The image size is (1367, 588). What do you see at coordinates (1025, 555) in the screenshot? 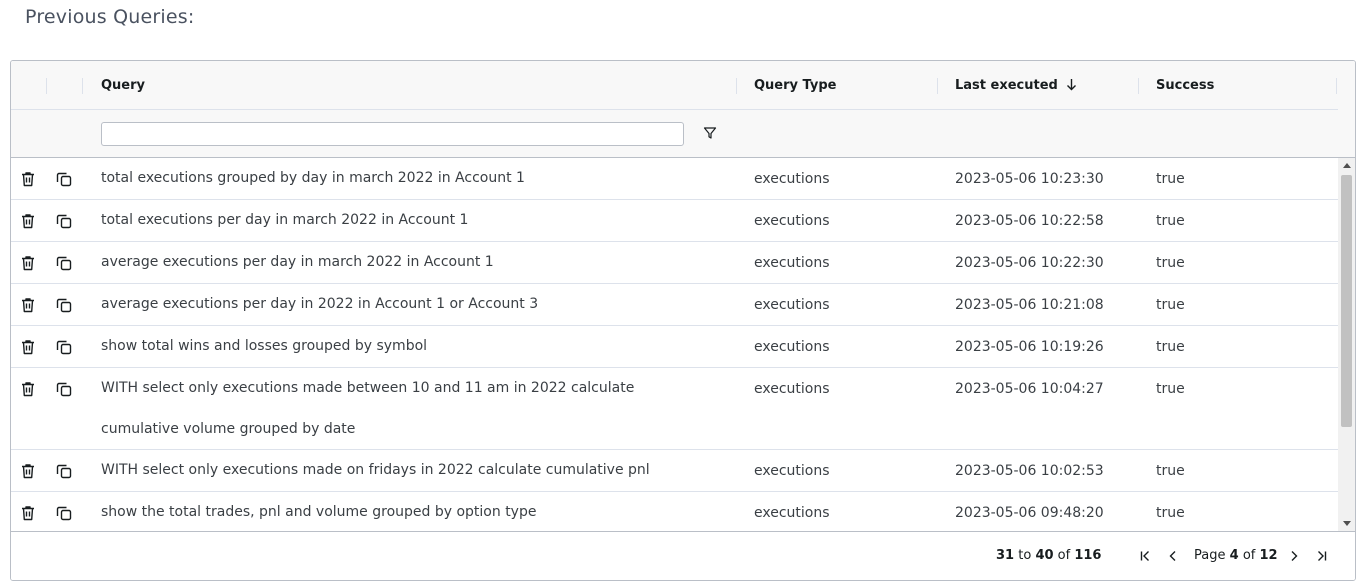
I see `to-label: to` at bounding box center [1025, 555].